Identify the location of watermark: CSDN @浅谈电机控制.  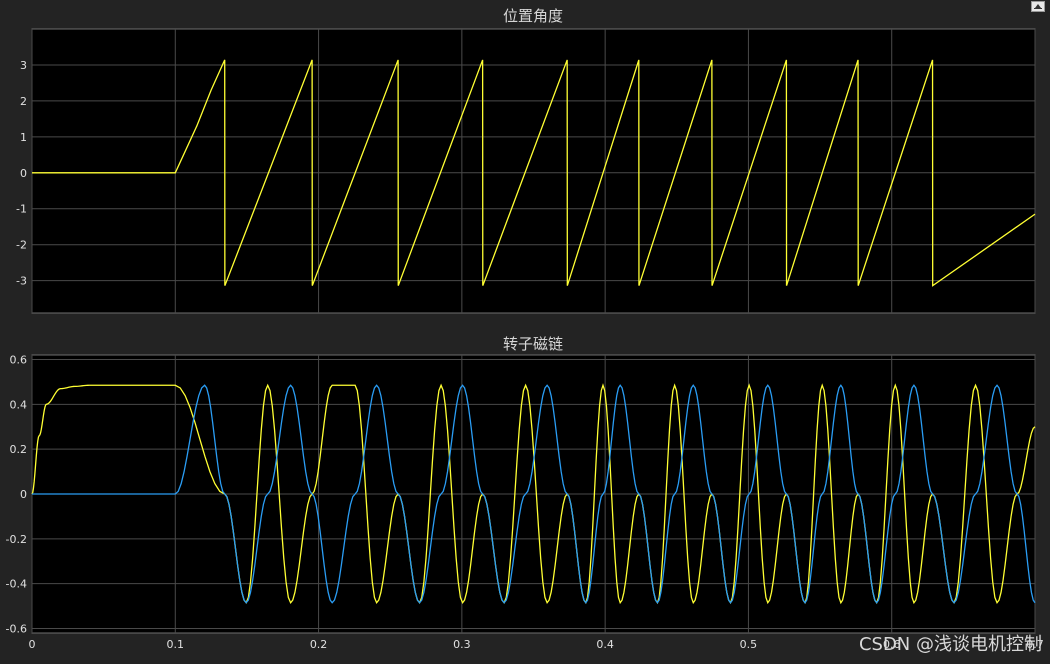
(950, 644).